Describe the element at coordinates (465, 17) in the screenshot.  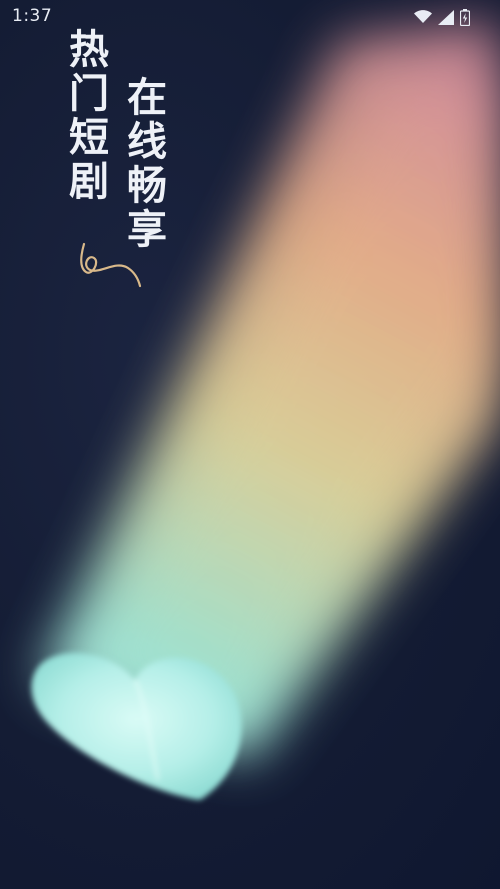
I see `battery-icon` at that location.